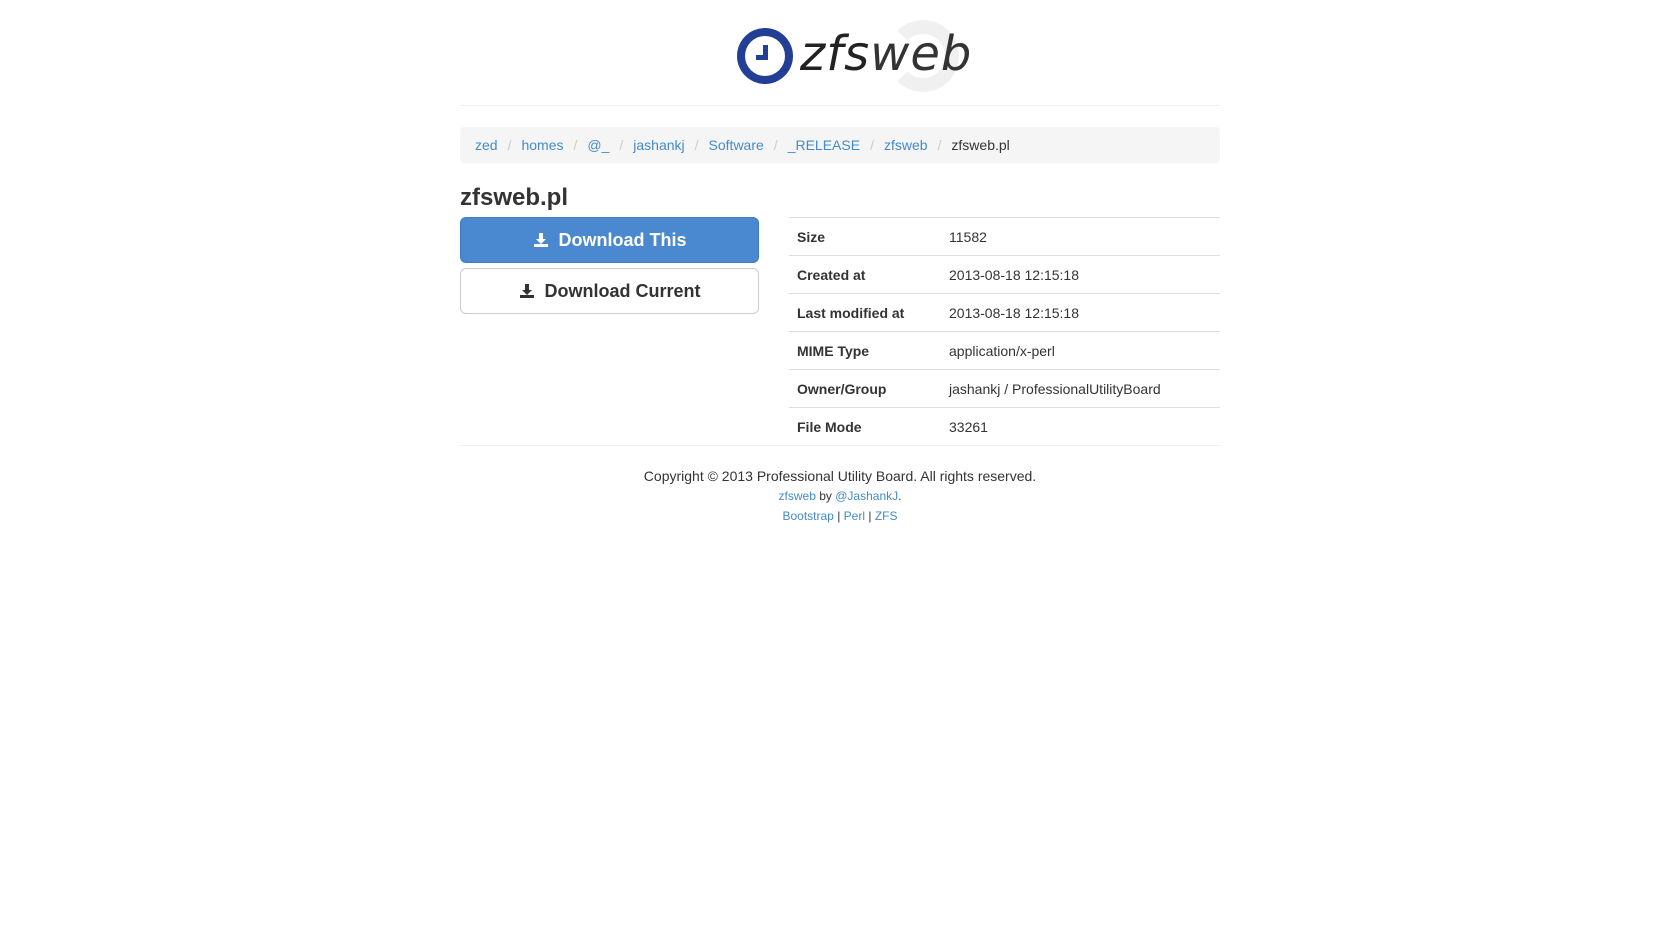 The width and height of the screenshot is (1680, 934). What do you see at coordinates (865, 312) in the screenshot?
I see `meta-key-modified: Last modified at` at bounding box center [865, 312].